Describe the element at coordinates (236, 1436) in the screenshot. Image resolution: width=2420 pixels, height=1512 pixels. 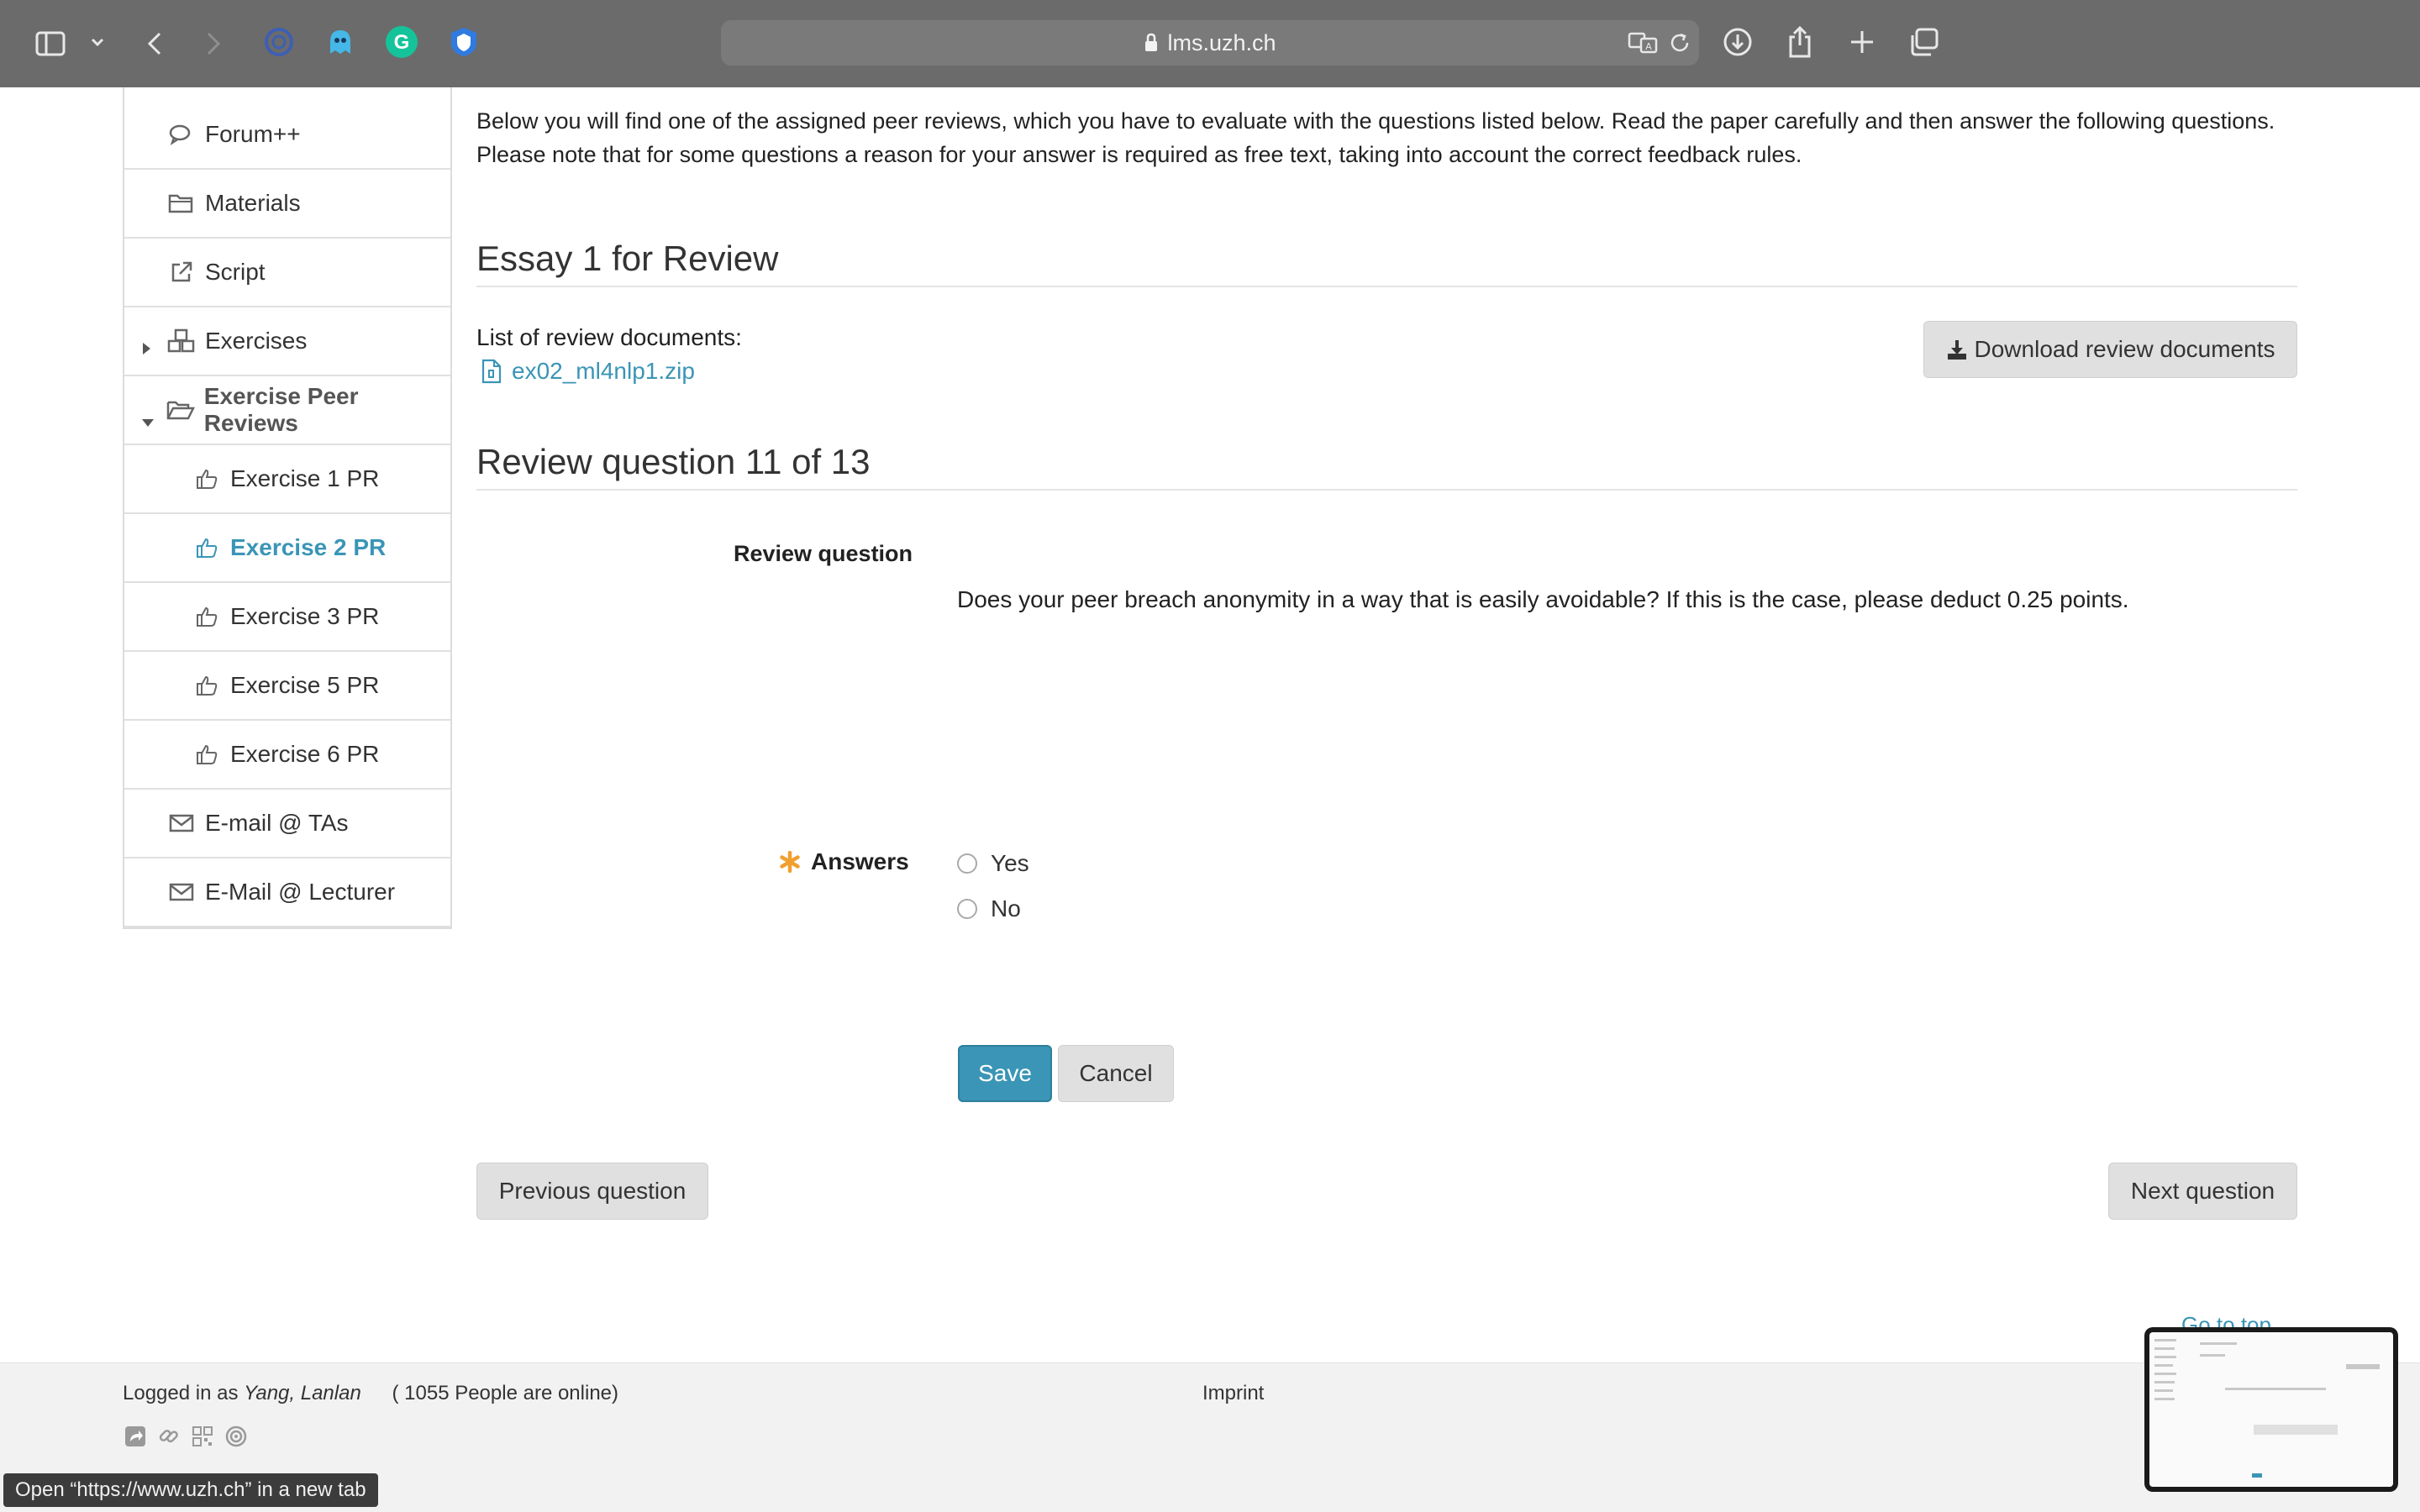
I see `target-icon` at that location.